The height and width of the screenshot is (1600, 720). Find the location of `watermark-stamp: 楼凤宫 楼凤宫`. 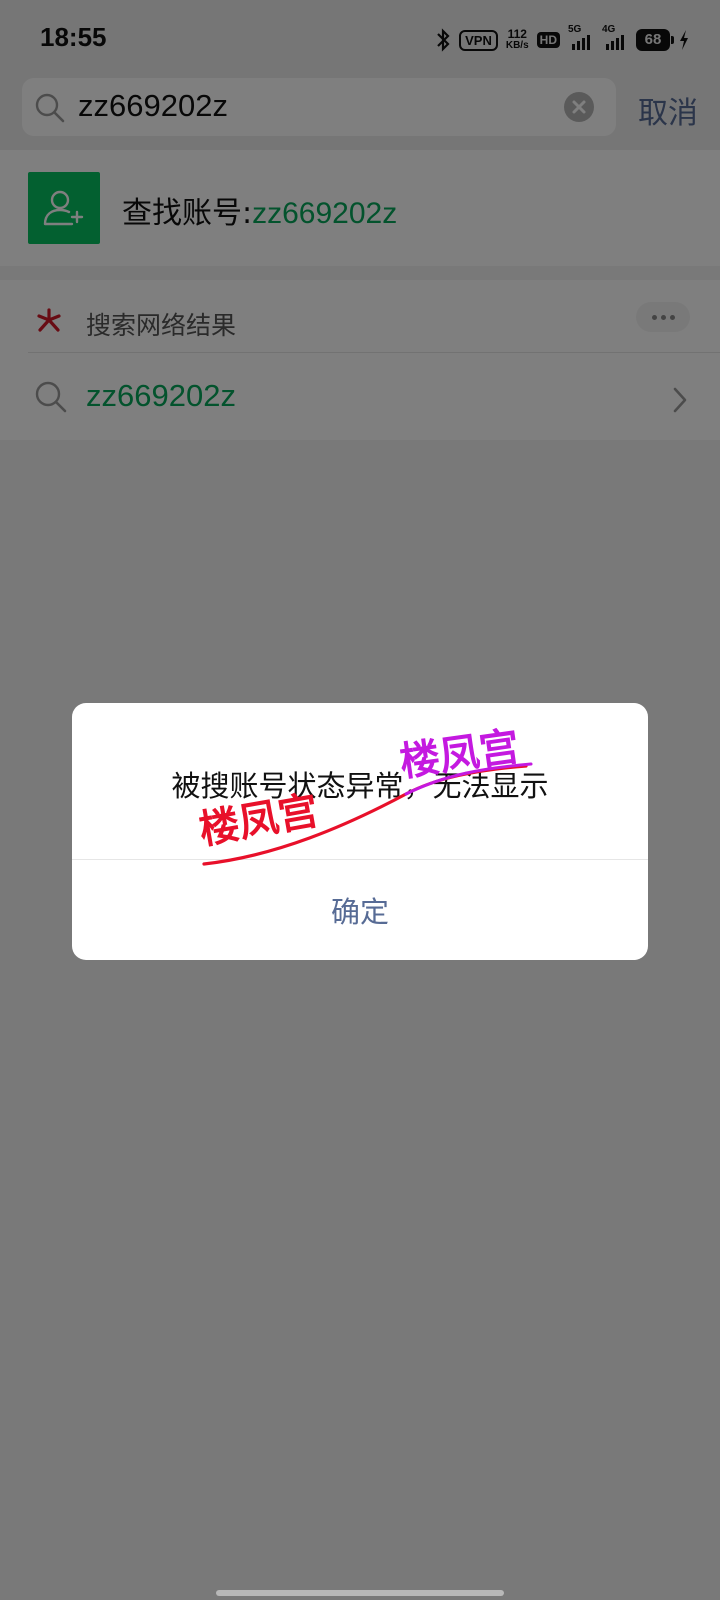

watermark-stamp: 楼凤宫 楼凤宫 is located at coordinates (364, 795).